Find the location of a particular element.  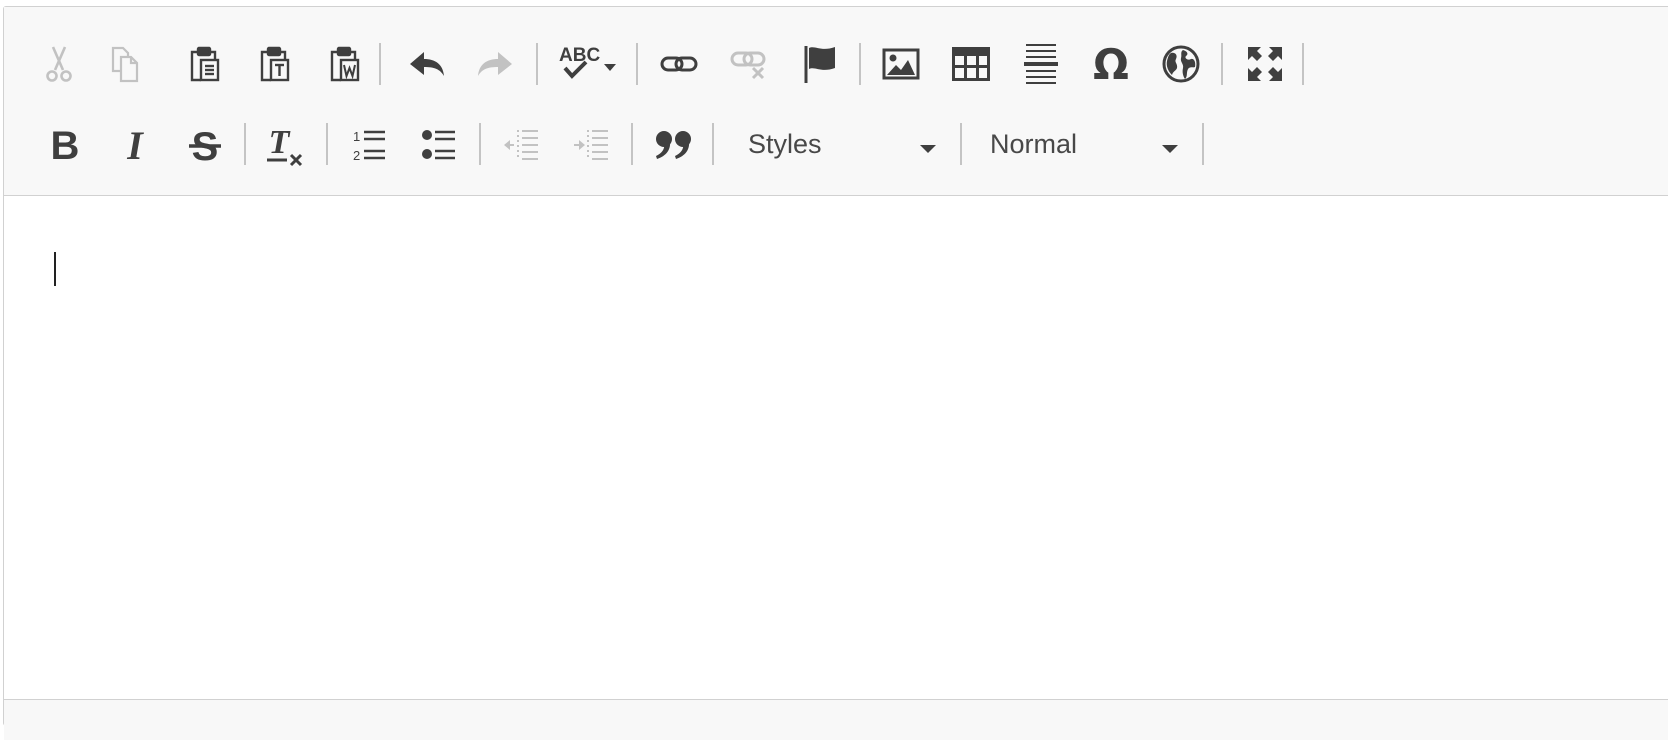

blockquote-button is located at coordinates (674, 145).